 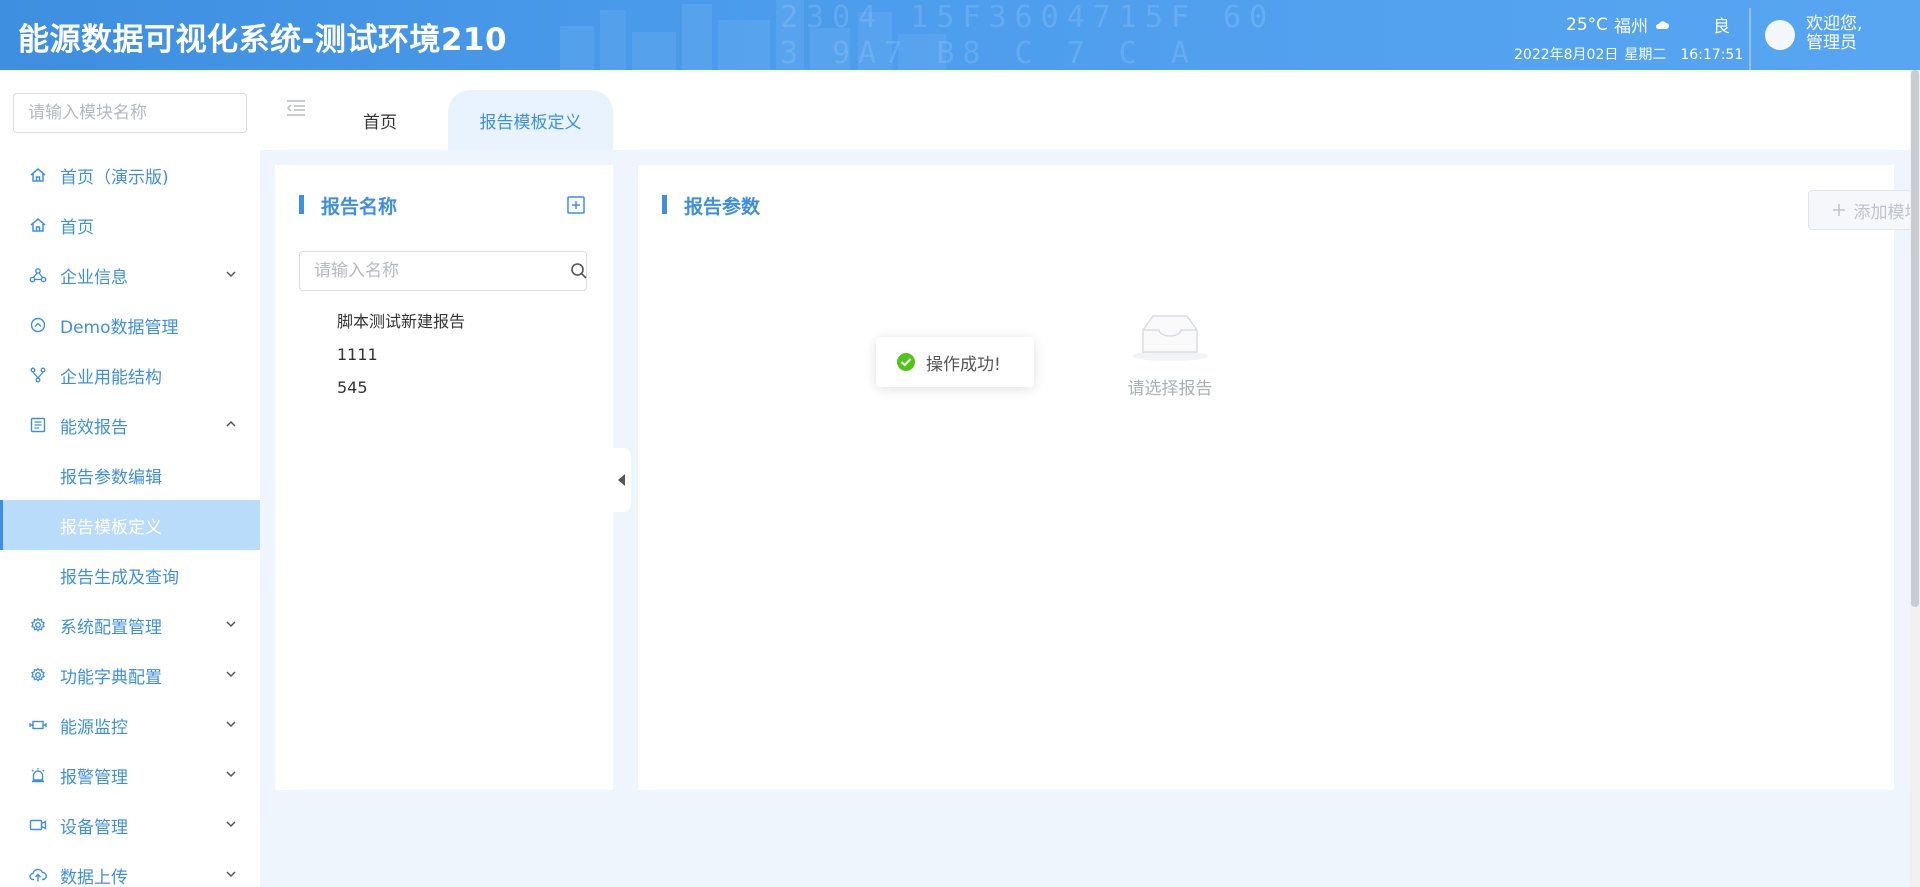 What do you see at coordinates (130, 725) in the screenshot?
I see `sidebar-item-energy-monitor: 能源监控` at bounding box center [130, 725].